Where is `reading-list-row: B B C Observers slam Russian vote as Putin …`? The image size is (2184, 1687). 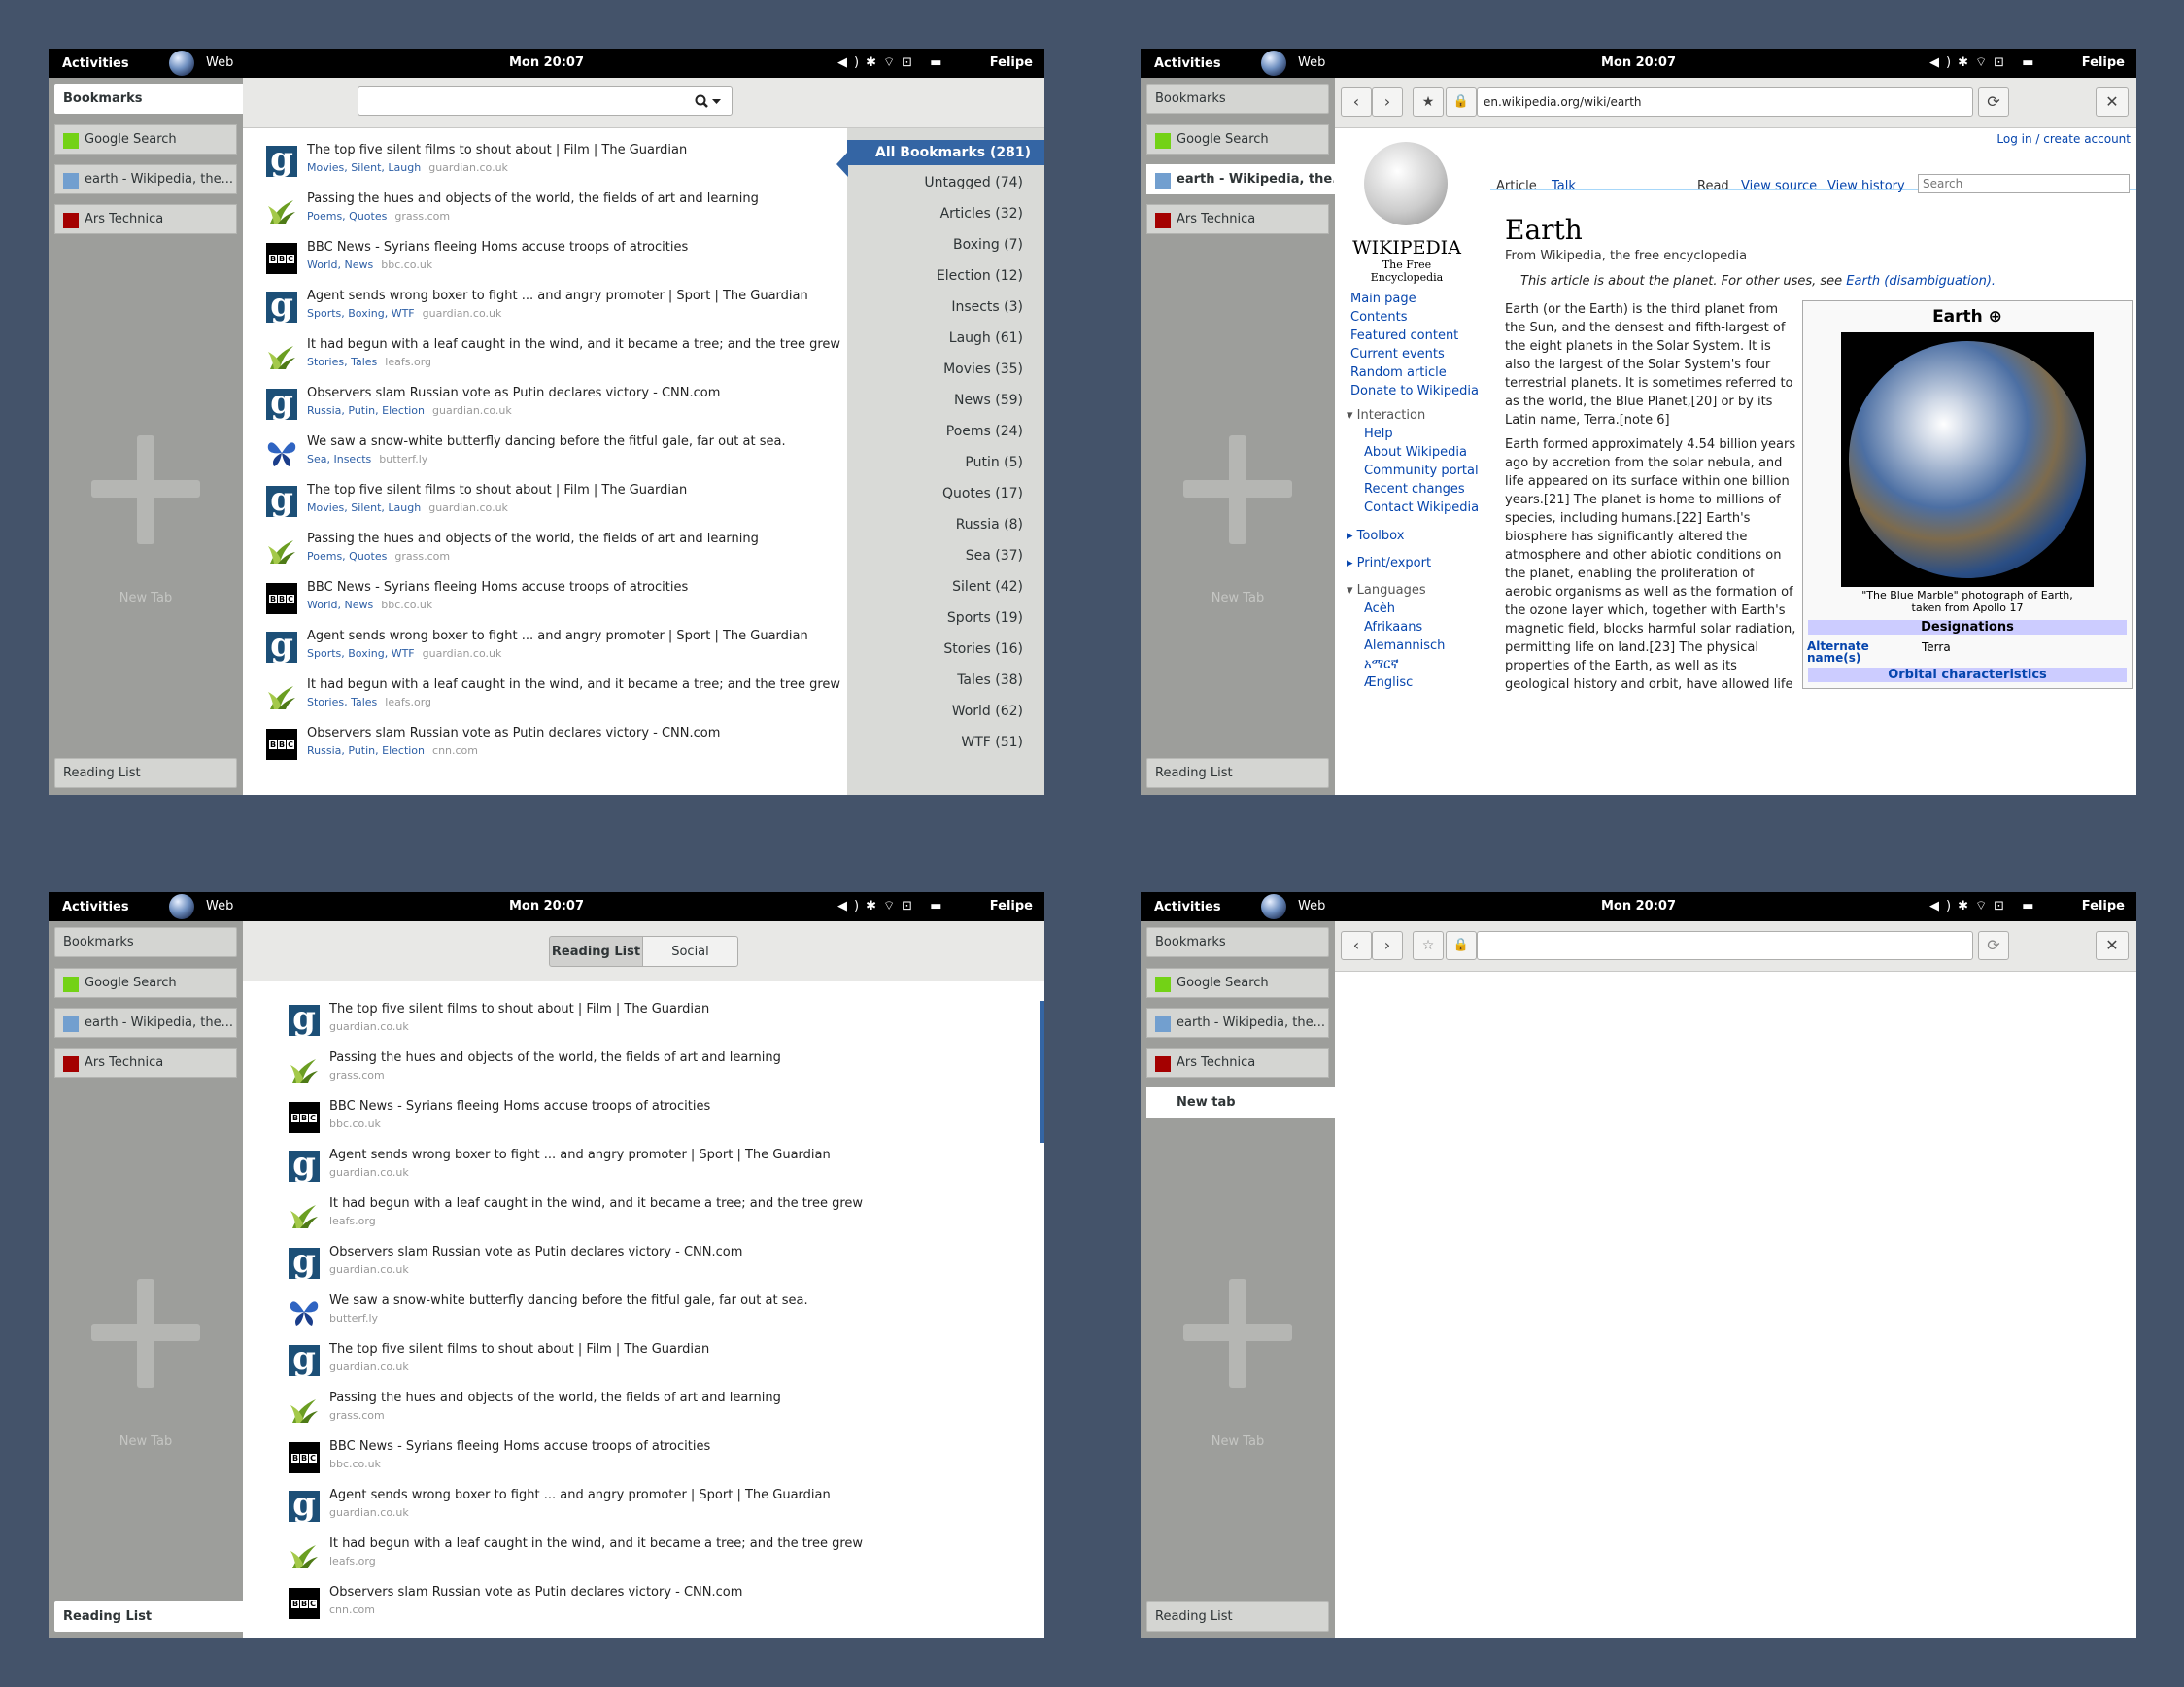
reading-list-row: B B C Observers slam Russian vote as Putin … is located at coordinates (629, 1606).